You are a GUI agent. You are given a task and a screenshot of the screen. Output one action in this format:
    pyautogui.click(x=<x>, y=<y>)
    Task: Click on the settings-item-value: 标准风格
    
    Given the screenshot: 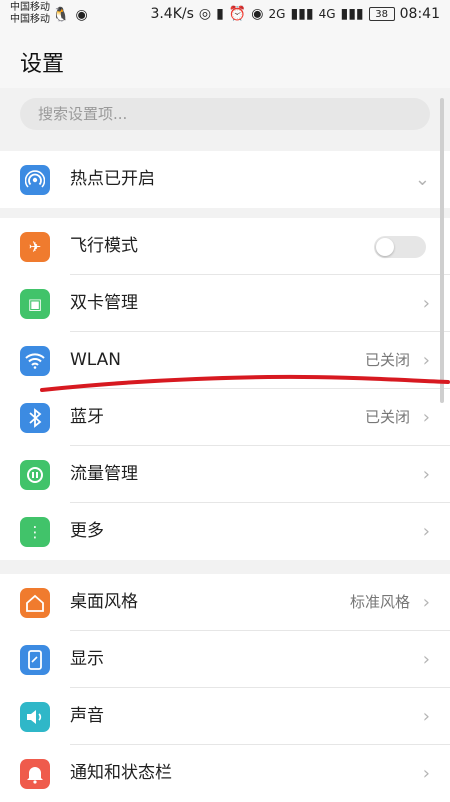 What is the action you would take?
    pyautogui.click(x=379, y=602)
    